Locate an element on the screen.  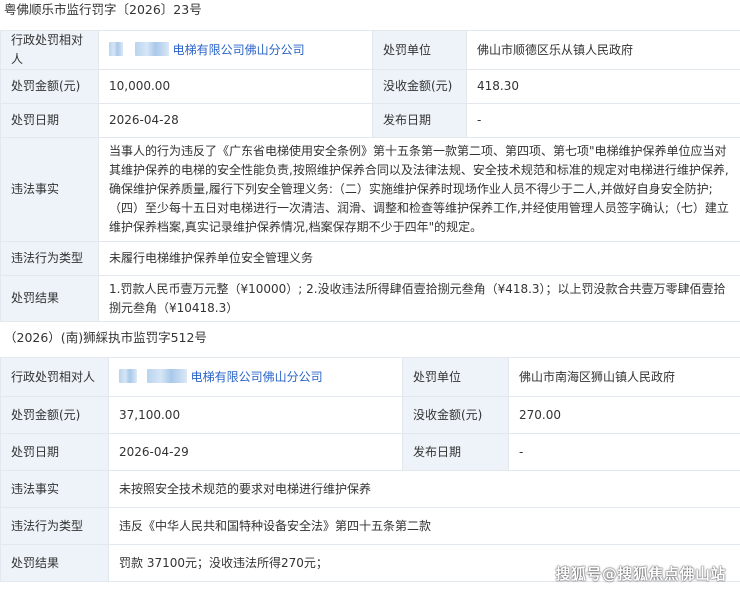
type-value: 未履行电梯维护保养单位安全管理义务 is located at coordinates (419, 258).